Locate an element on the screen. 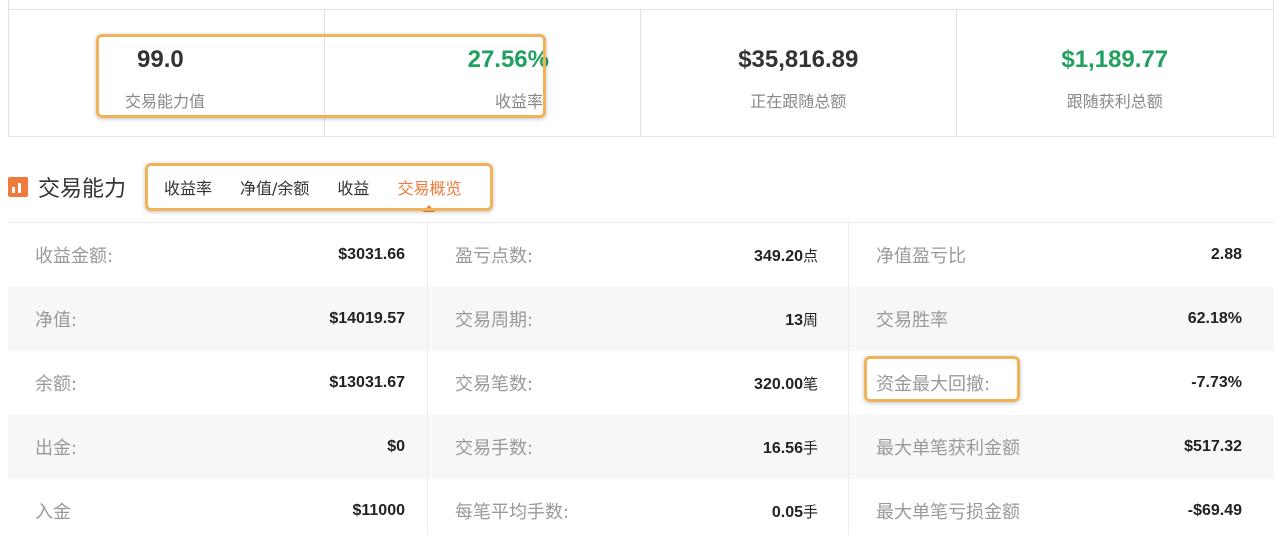  table-row: 余额: $13031.67 交易笔数: 320.00笔 资金最大回撤: -7.73% is located at coordinates (641, 383).